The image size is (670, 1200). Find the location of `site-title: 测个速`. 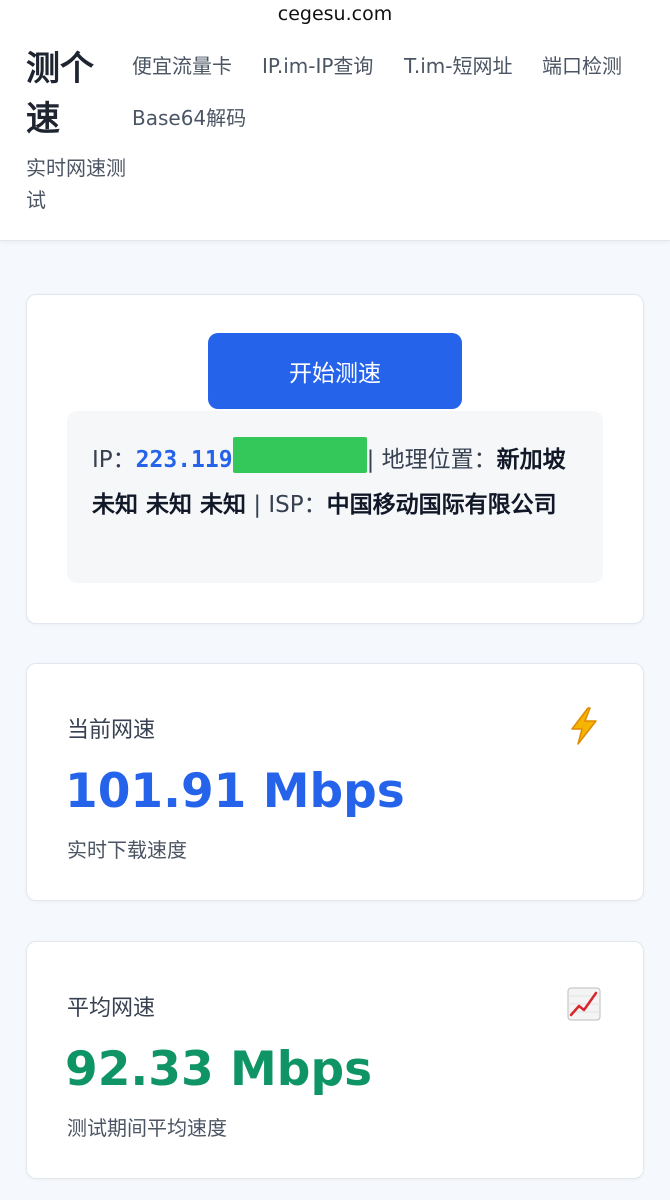

site-title: 测个速 is located at coordinates (71, 94).